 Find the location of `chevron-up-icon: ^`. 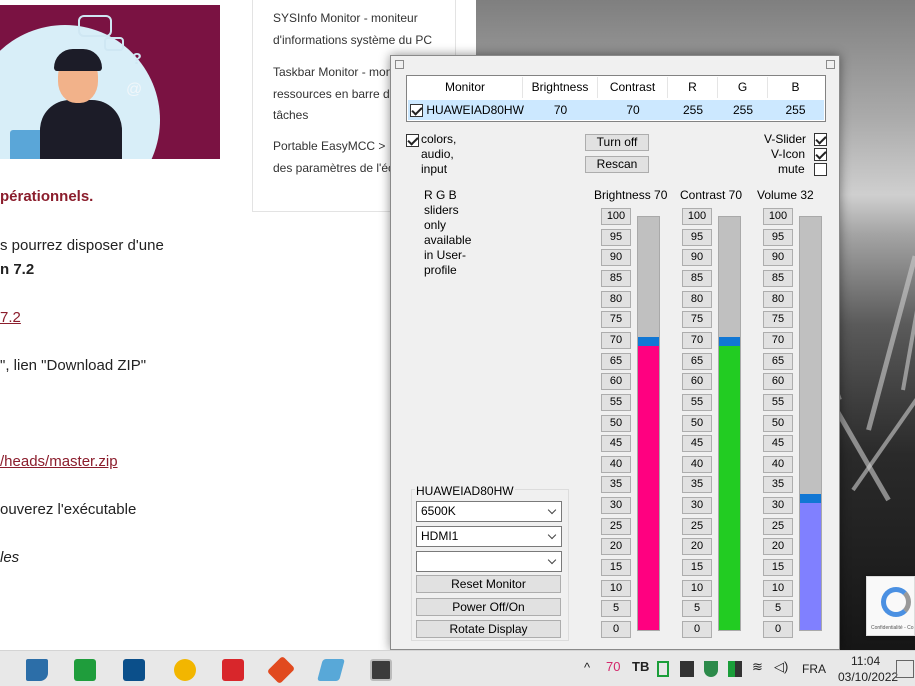

chevron-up-icon: ^ is located at coordinates (587, 667).